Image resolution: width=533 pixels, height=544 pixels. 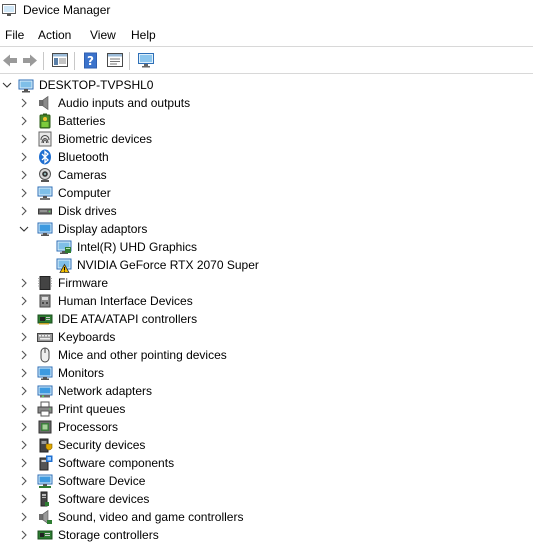 What do you see at coordinates (143, 35) in the screenshot?
I see `menu-help: Help` at bounding box center [143, 35].